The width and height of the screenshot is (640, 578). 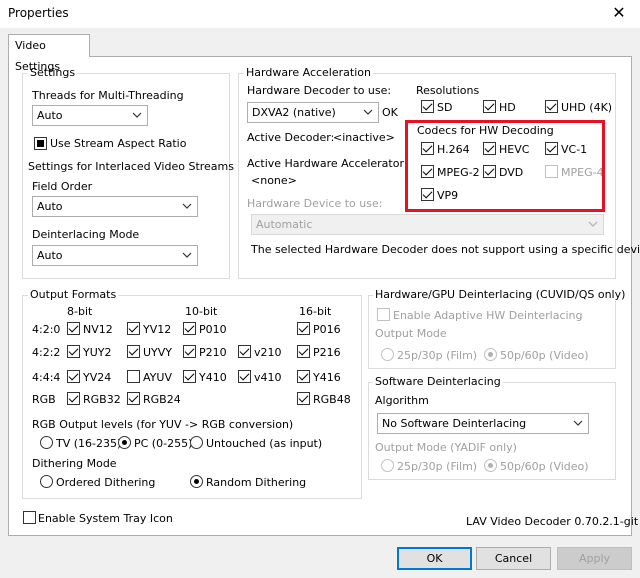 What do you see at coordinates (320, 14) in the screenshot?
I see `title-bar` at bounding box center [320, 14].